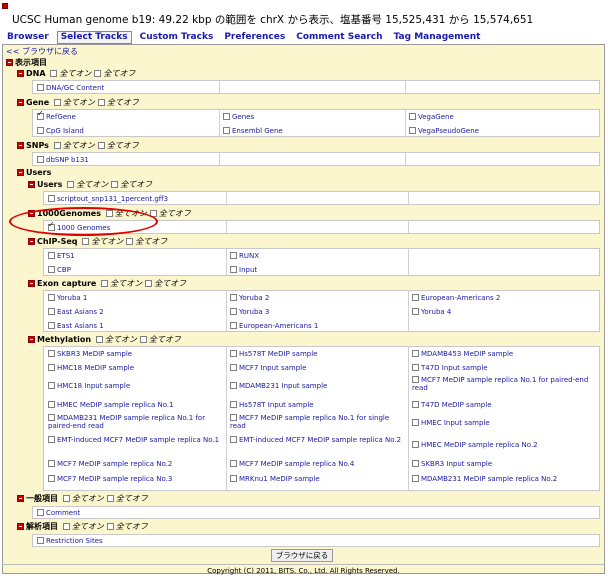 Image resolution: width=608 pixels, height=582 pixels. Describe the element at coordinates (136, 464) in the screenshot. I see `track-item: MCF7 MeDIP sample replica No.2` at that location.